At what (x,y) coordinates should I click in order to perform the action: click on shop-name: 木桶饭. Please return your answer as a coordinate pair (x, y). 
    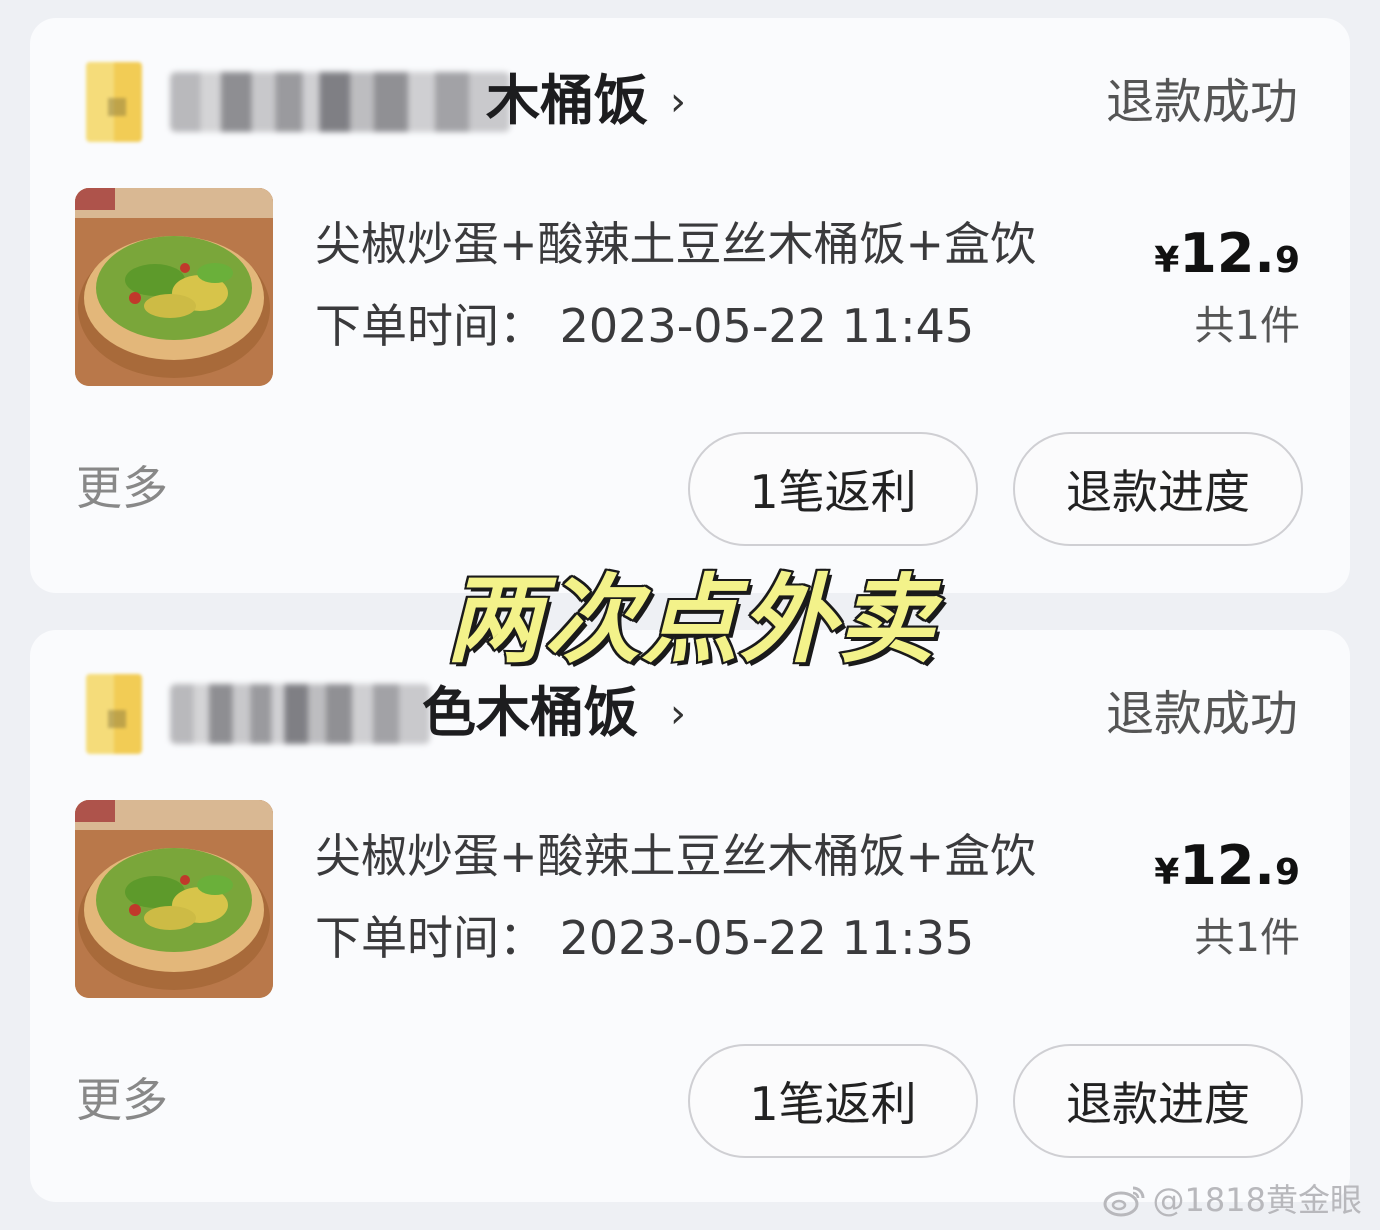
    Looking at the image, I should click on (567, 101).